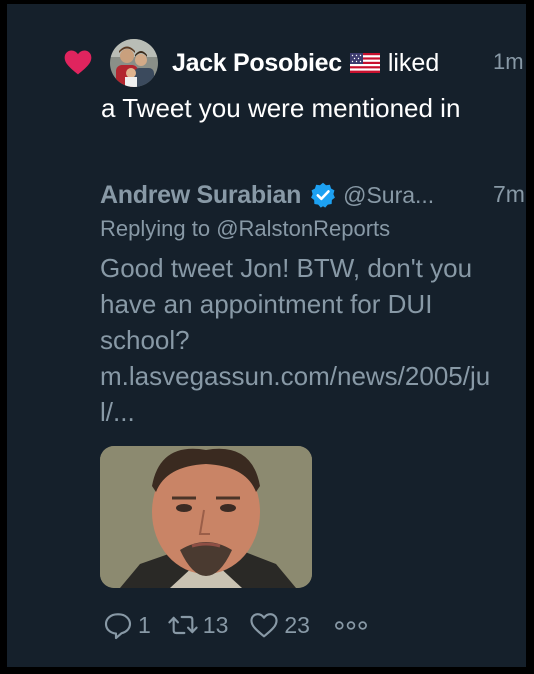 This screenshot has width=534, height=674. I want to click on tweet-photo, so click(206, 517).